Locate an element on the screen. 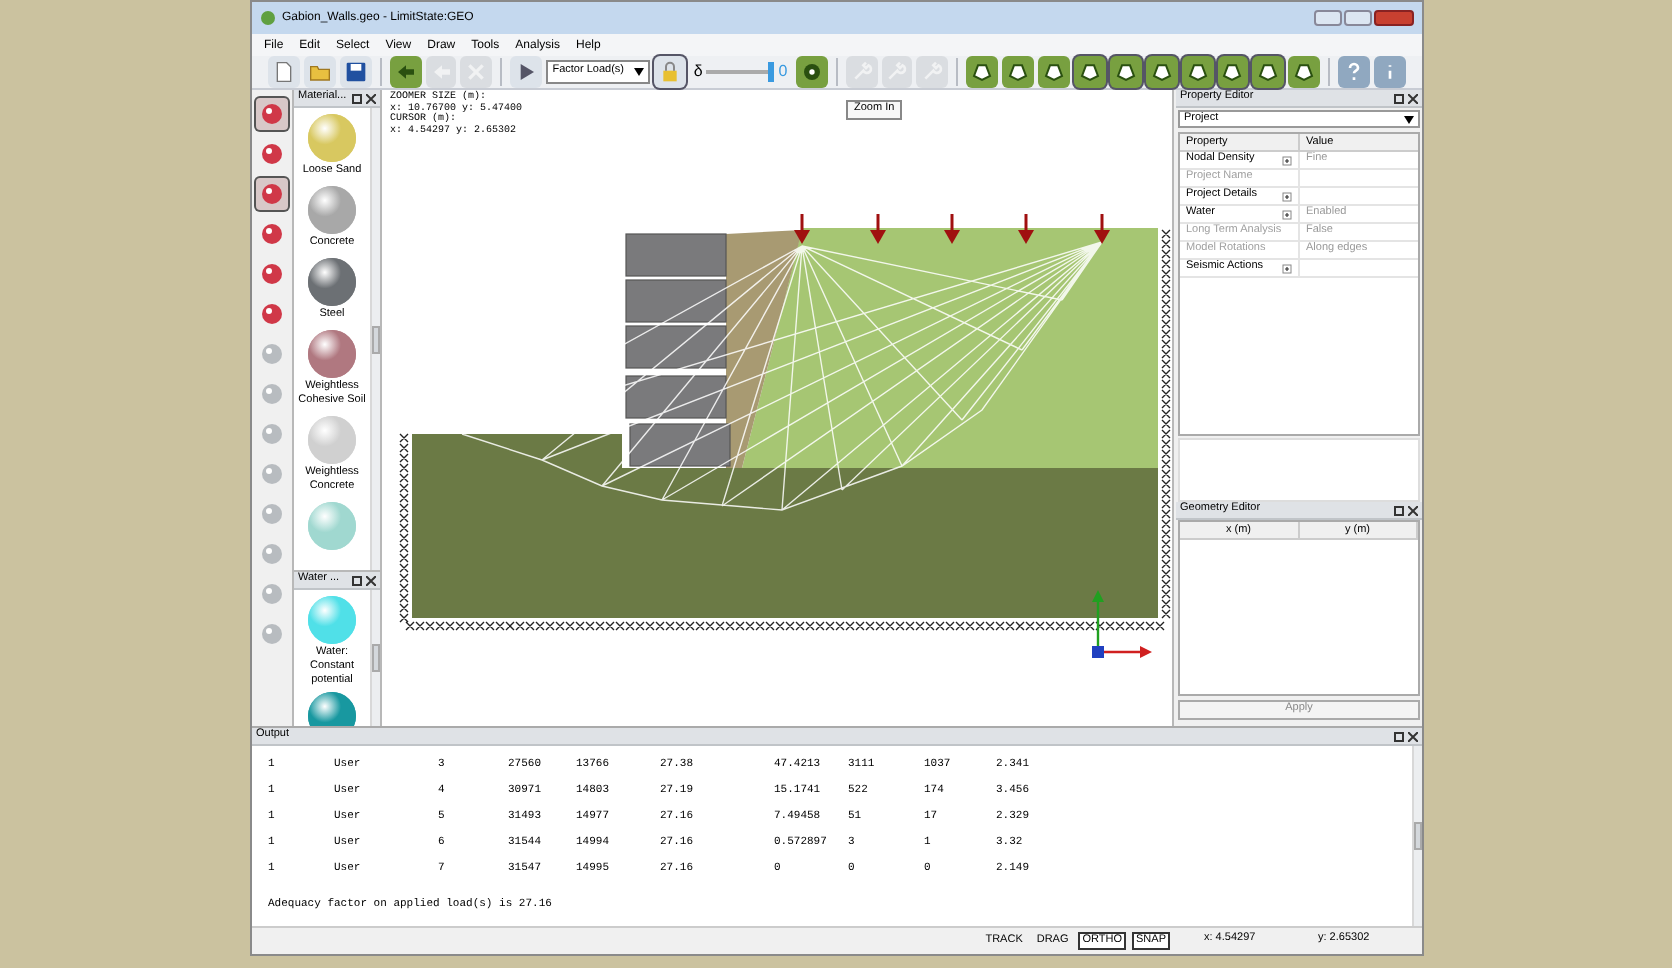 The width and height of the screenshot is (1672, 968). gear-icon is located at coordinates (811, 72).